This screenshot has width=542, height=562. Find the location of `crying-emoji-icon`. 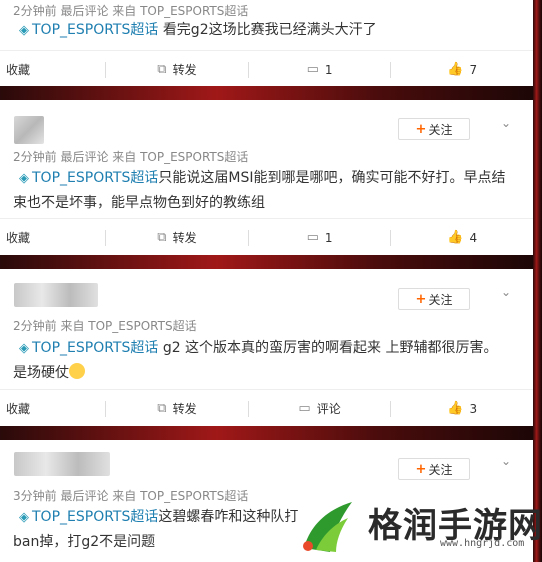

crying-emoji-icon is located at coordinates (77, 371).